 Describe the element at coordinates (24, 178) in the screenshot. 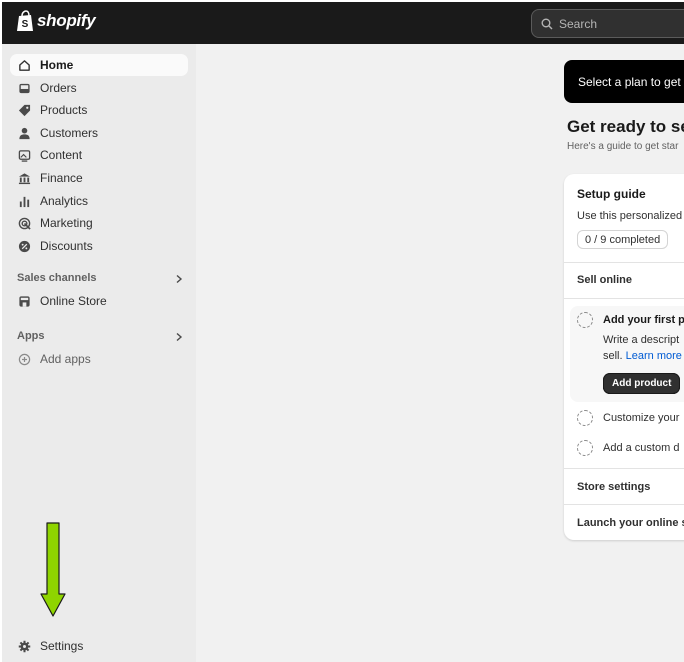

I see `bank-icon` at that location.